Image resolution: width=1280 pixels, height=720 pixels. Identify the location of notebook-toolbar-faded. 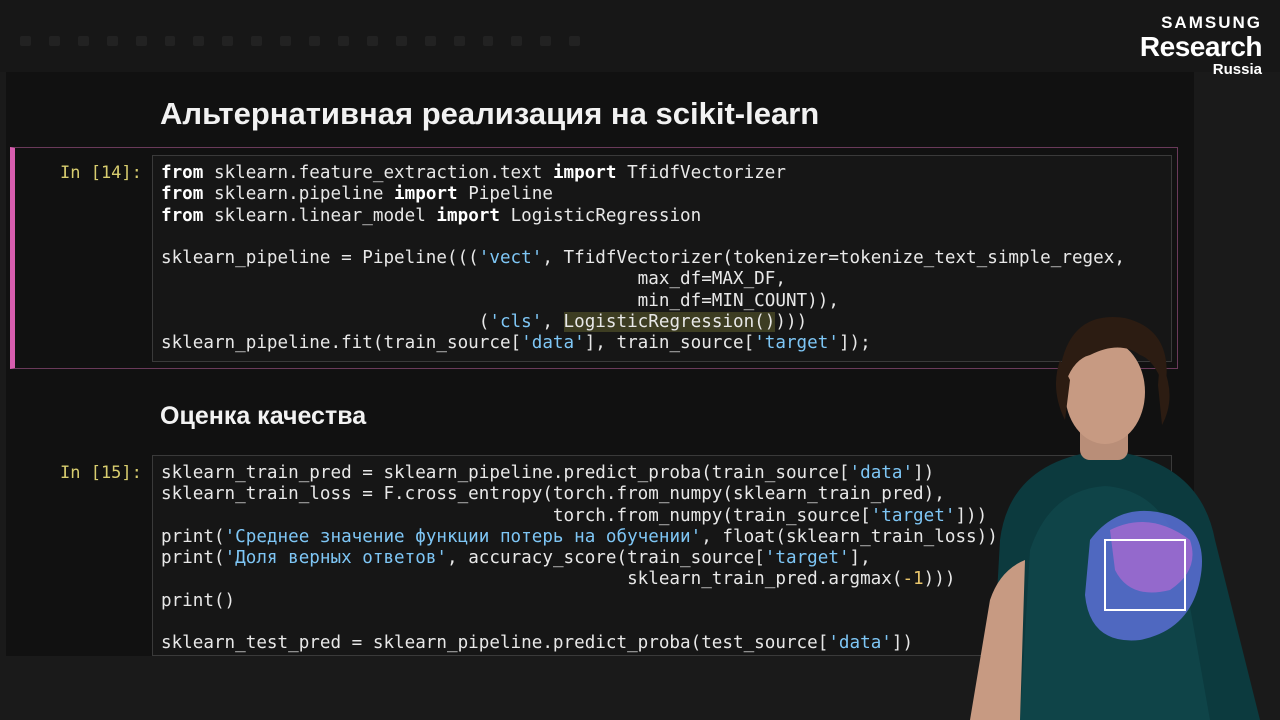
(300, 42).